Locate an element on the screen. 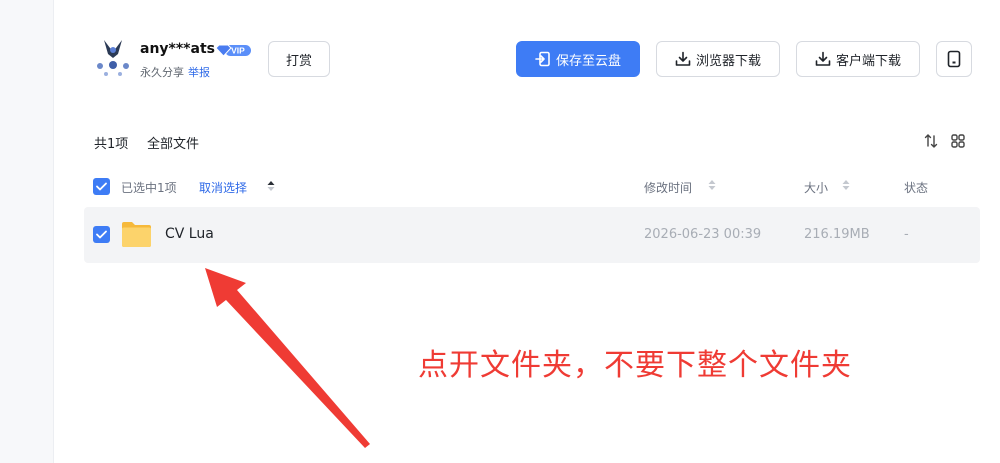 The width and height of the screenshot is (1000, 463). share-type: 永久分享 is located at coordinates (162, 72).